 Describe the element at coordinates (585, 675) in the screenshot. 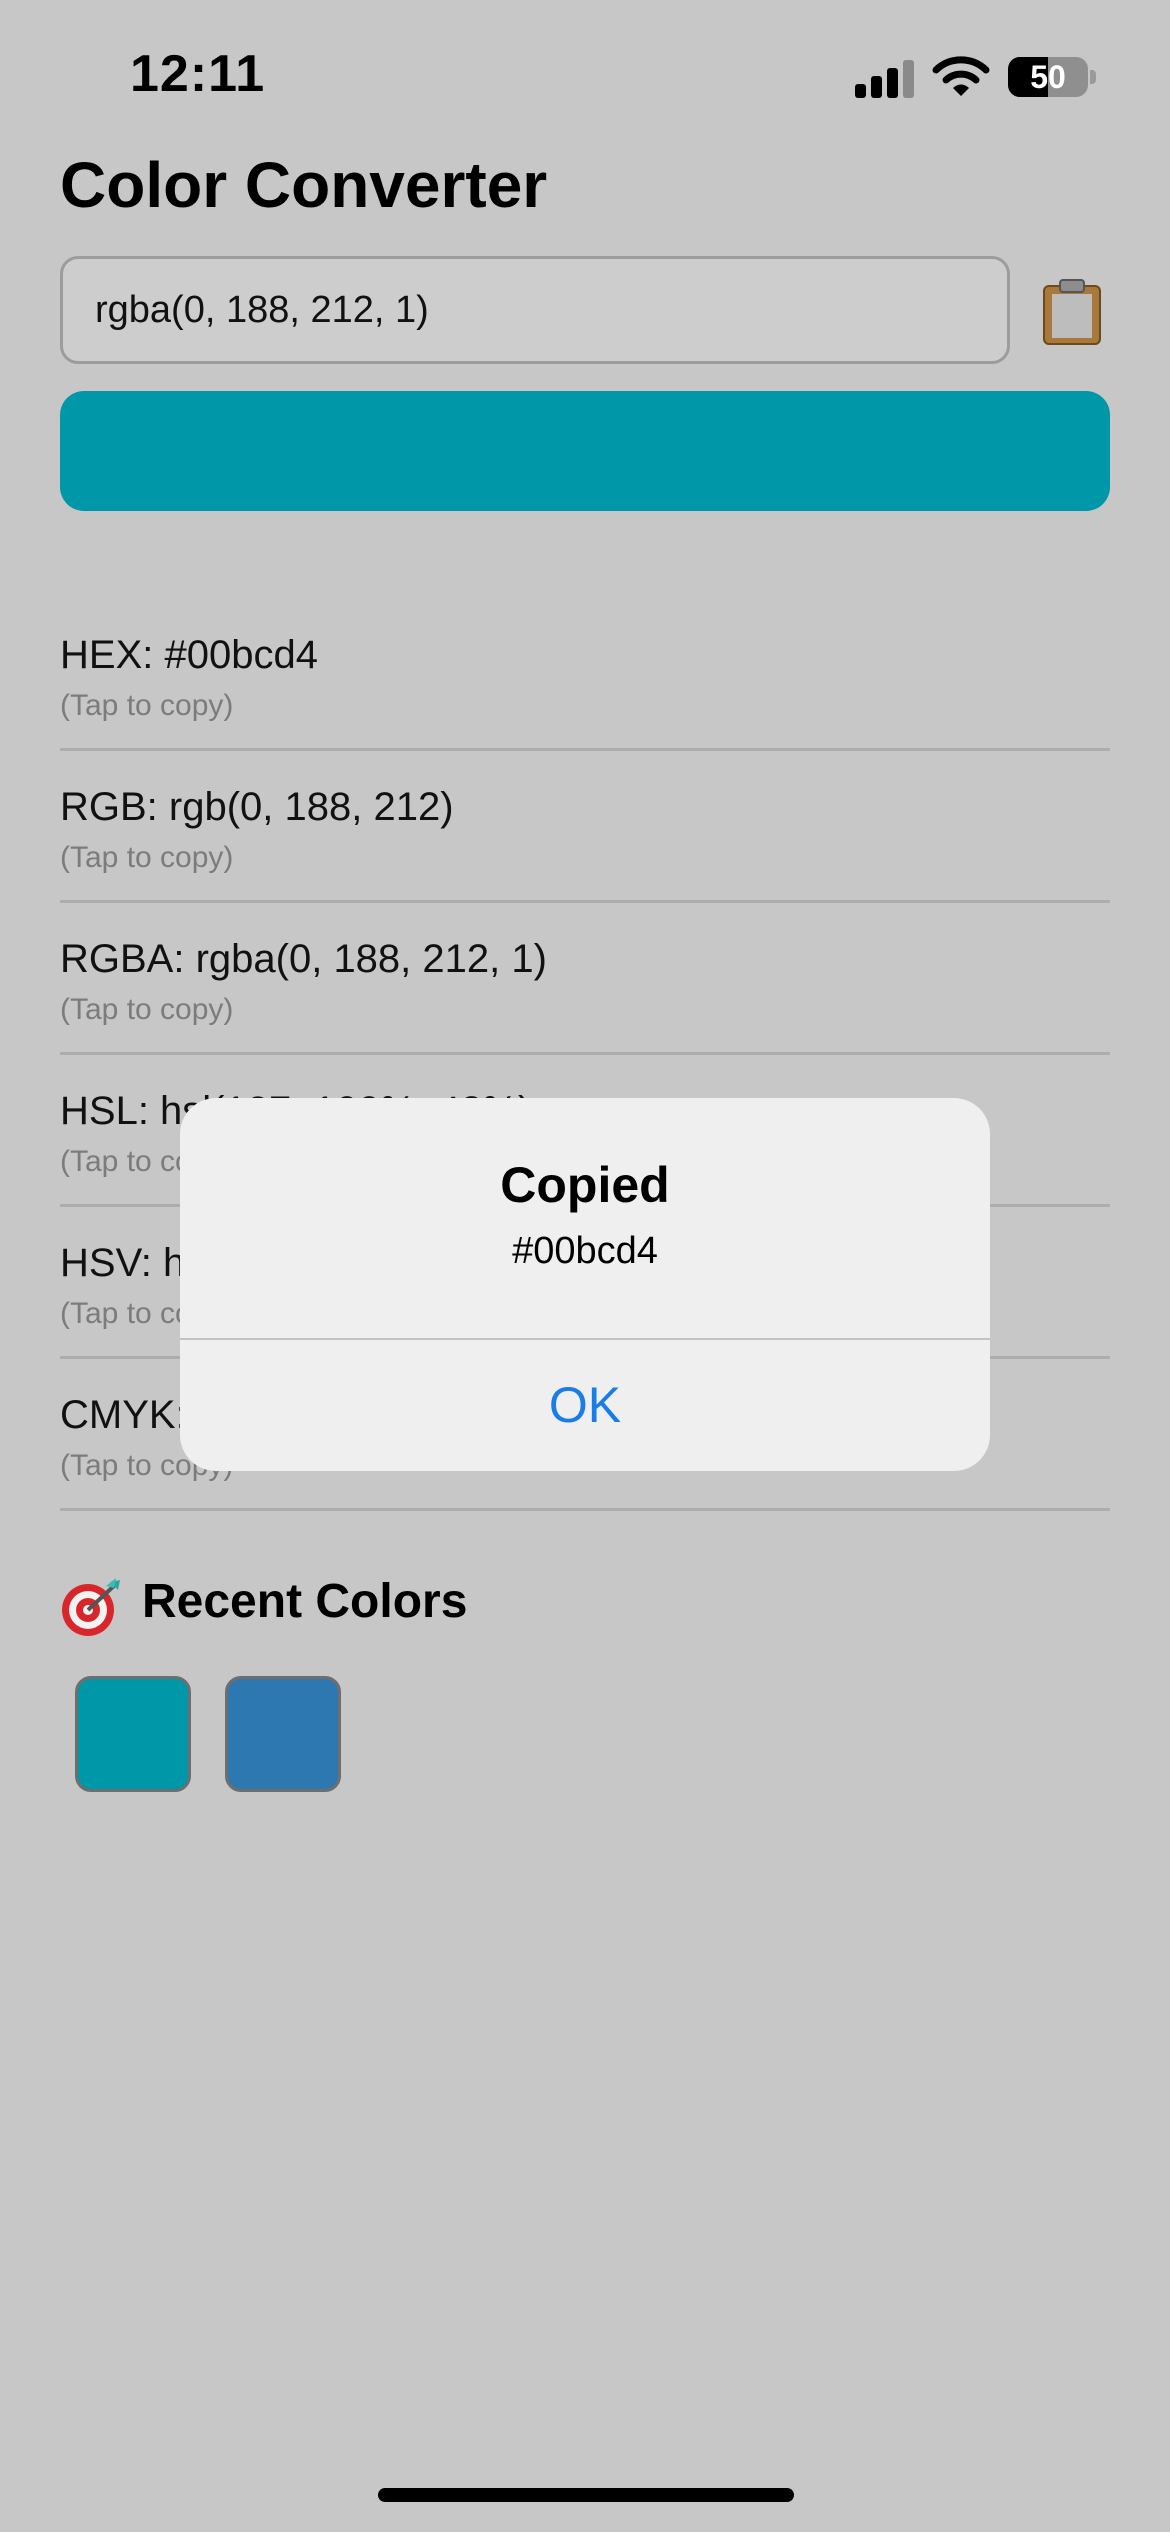

I see `format-item-hex: HEX: #00bcd4 (Tap to copy)` at that location.